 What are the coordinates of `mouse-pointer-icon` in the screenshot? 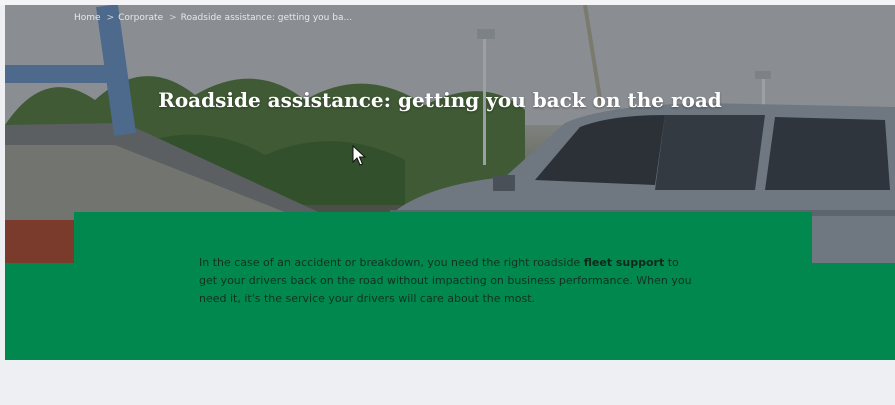 It's located at (359, 155).